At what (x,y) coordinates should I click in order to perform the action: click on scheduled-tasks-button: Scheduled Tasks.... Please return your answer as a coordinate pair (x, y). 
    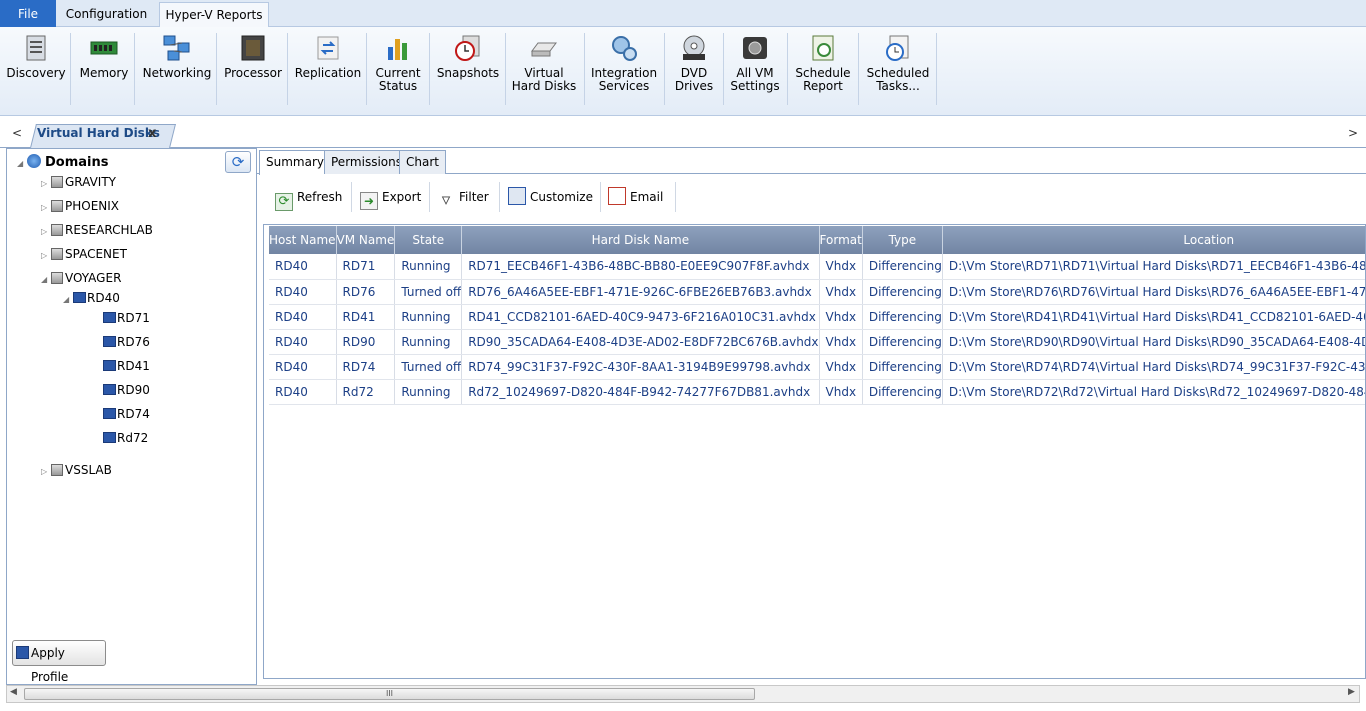
    Looking at the image, I should click on (898, 70).